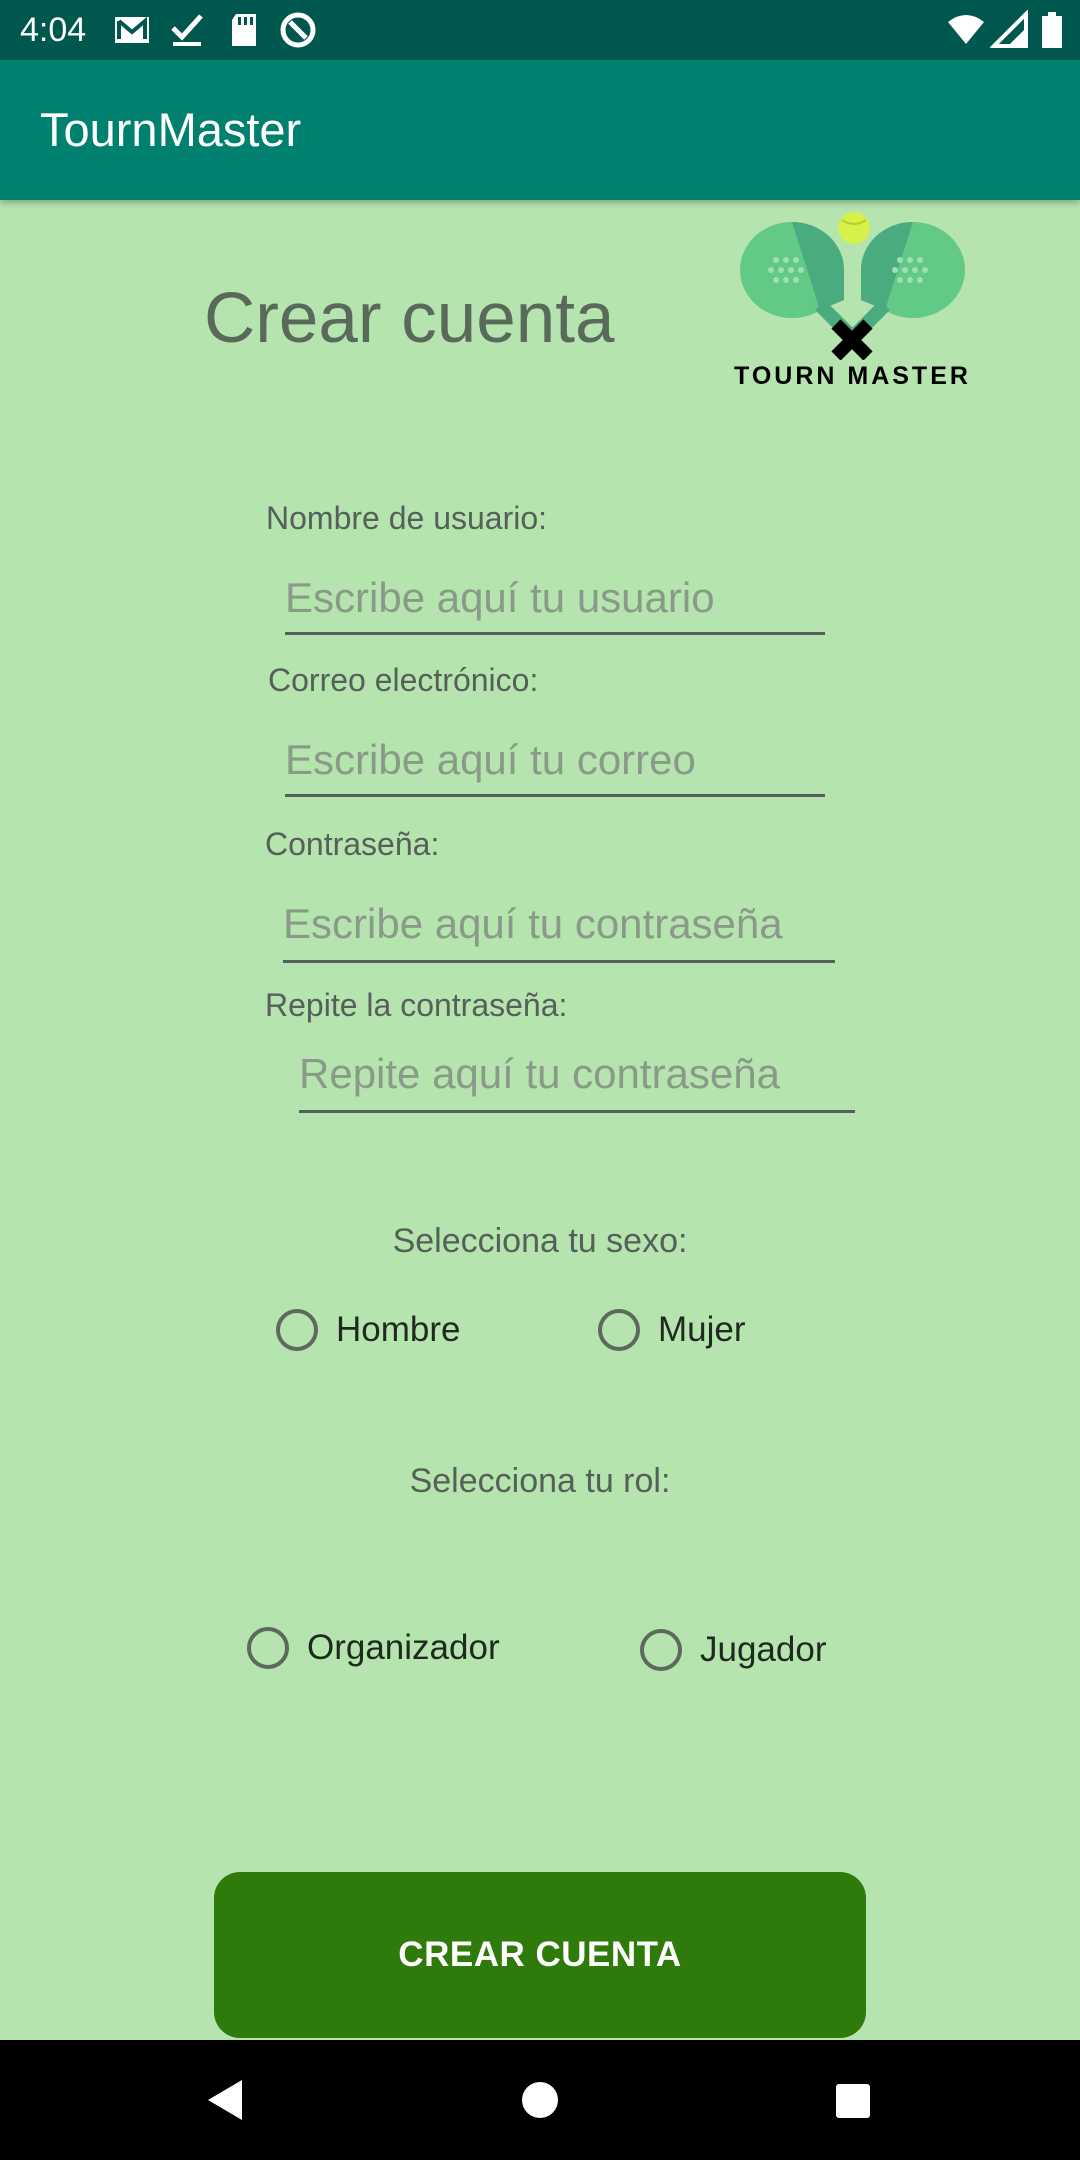 The height and width of the screenshot is (2160, 1080). What do you see at coordinates (1052, 30) in the screenshot?
I see `battery-icon` at bounding box center [1052, 30].